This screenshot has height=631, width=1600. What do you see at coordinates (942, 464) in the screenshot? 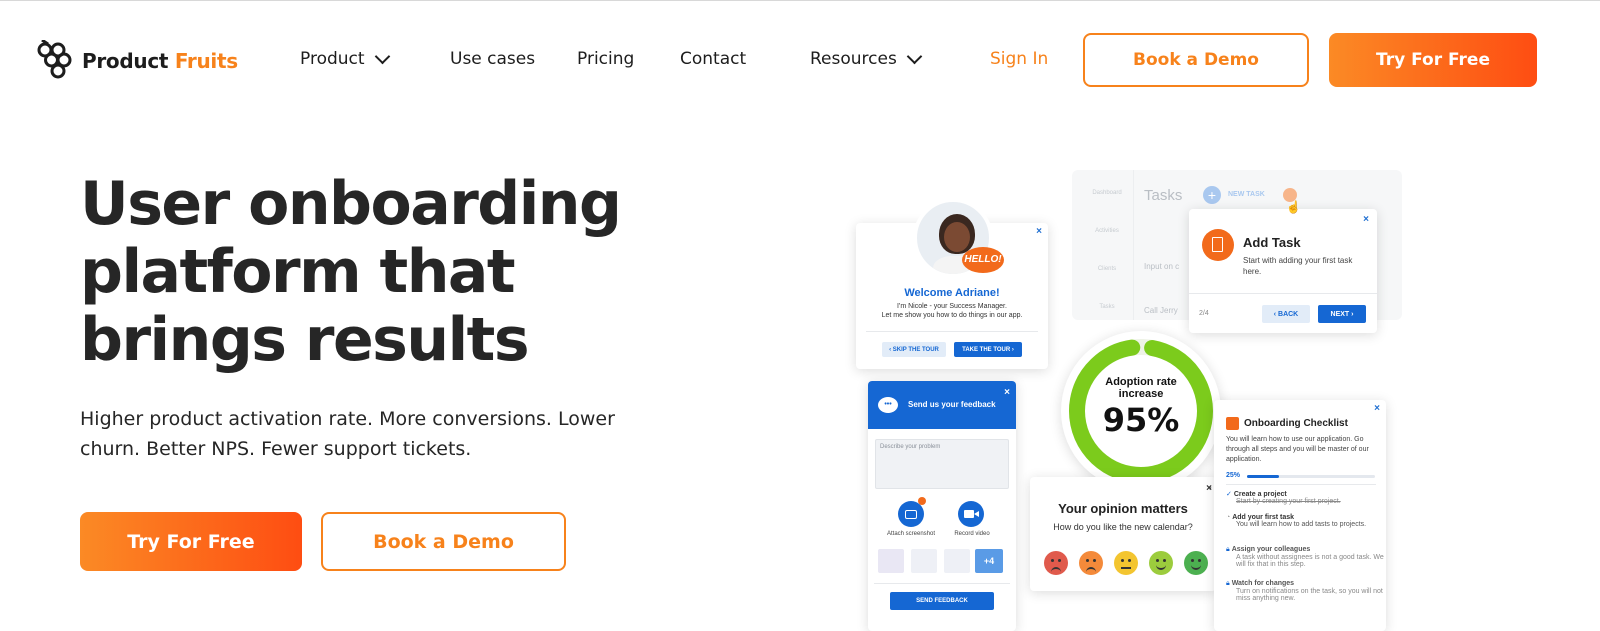
I see `problem-textarea: Describe your problem` at bounding box center [942, 464].